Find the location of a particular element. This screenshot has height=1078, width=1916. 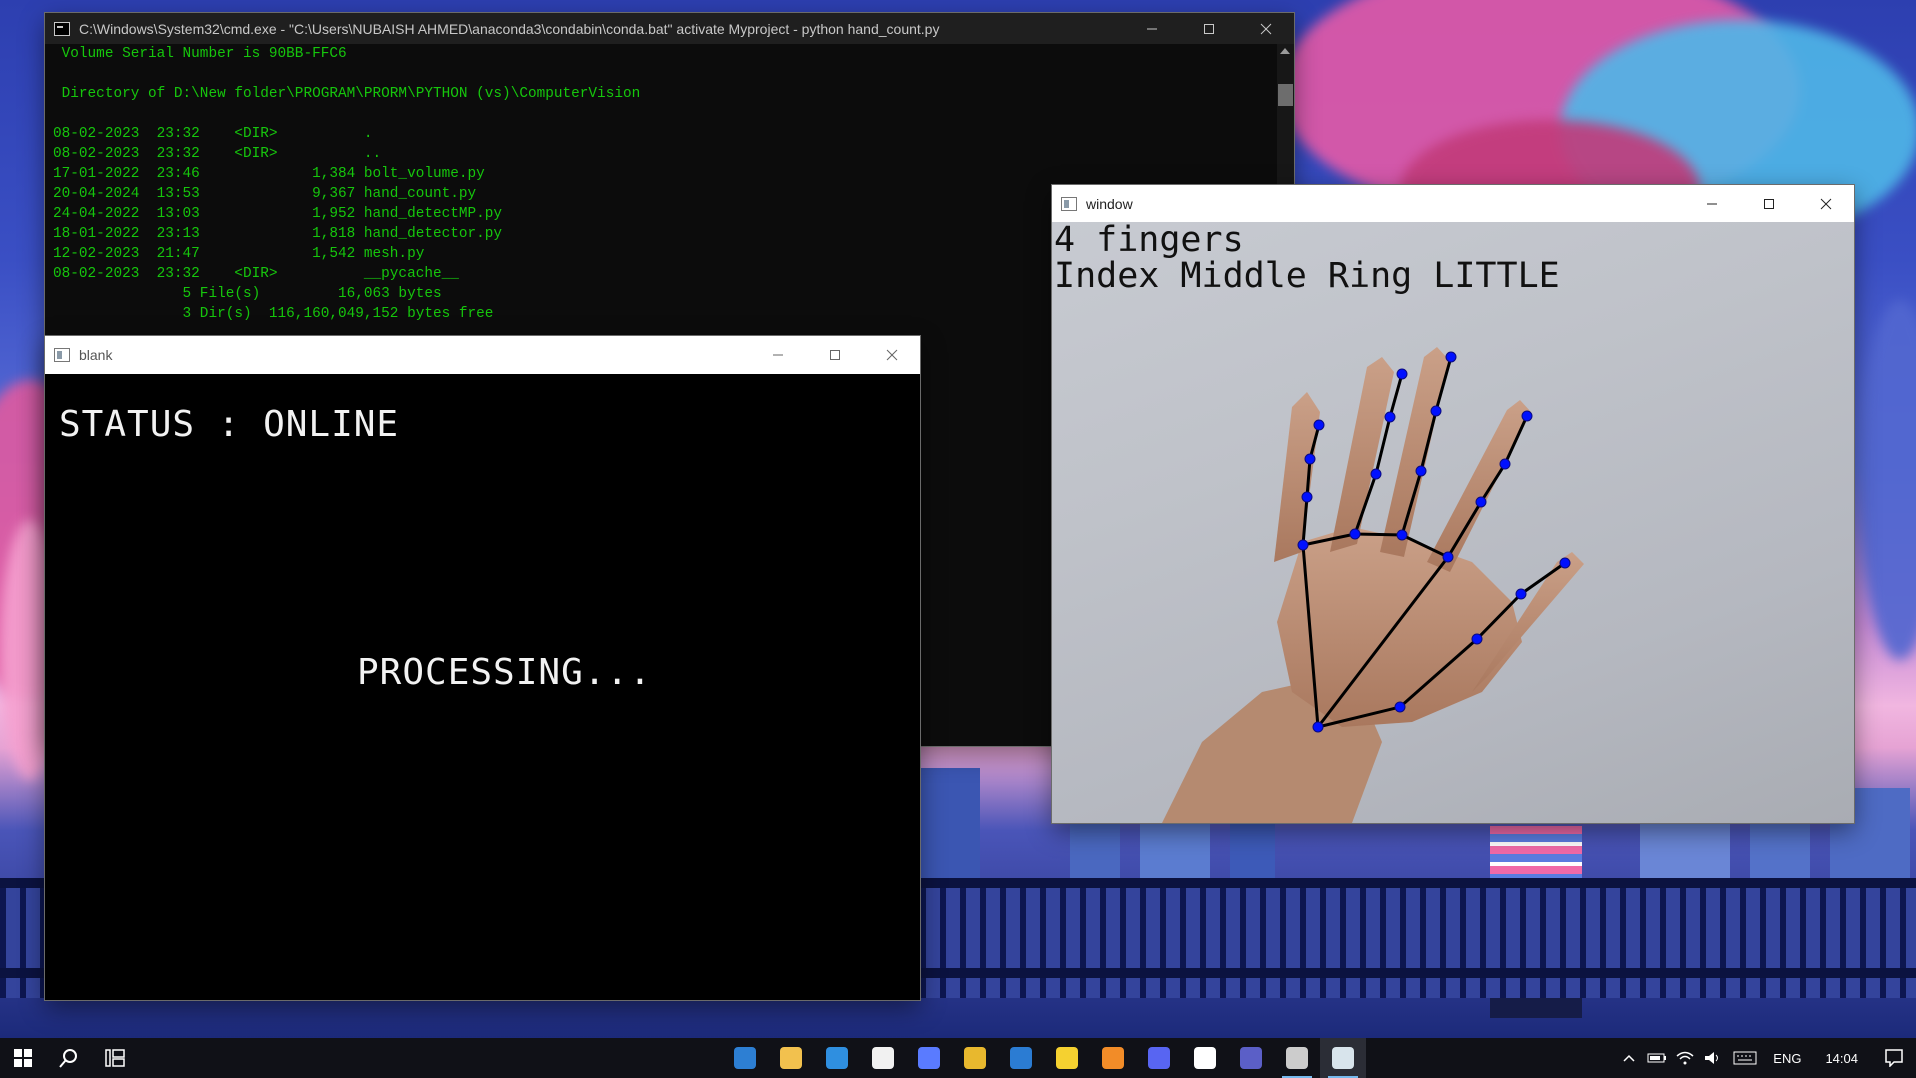

console-line: 08-02-2023 23:32 <DIR> . is located at coordinates (213, 134).